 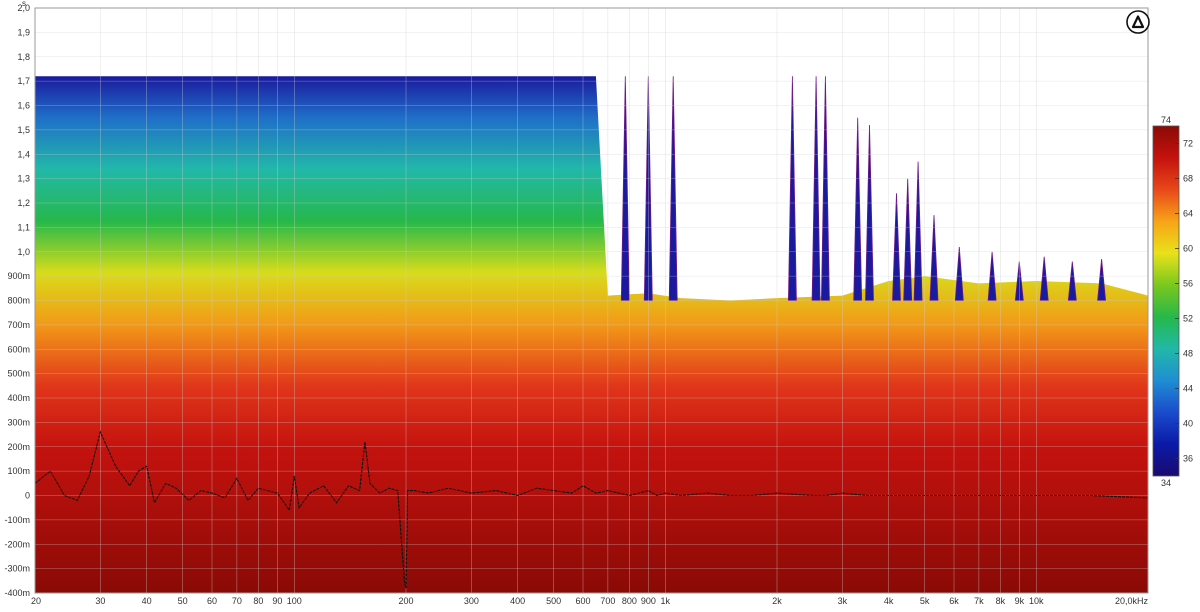 What do you see at coordinates (183, 601) in the screenshot?
I see `x-tick-label: 50` at bounding box center [183, 601].